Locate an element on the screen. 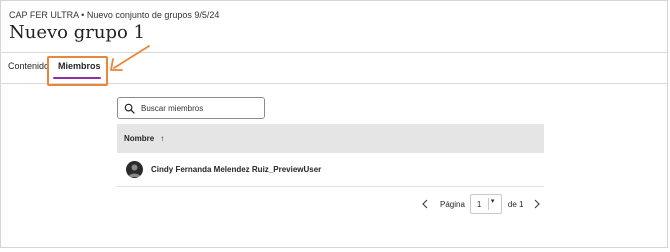 Image resolution: width=670 pixels, height=252 pixels. page-select-value: 1 is located at coordinates (479, 204).